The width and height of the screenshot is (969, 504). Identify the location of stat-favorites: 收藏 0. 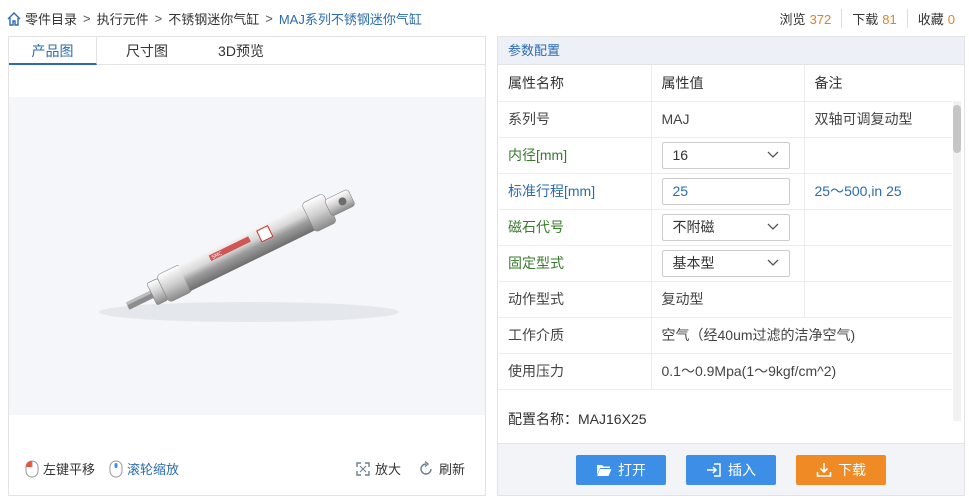
(935, 18).